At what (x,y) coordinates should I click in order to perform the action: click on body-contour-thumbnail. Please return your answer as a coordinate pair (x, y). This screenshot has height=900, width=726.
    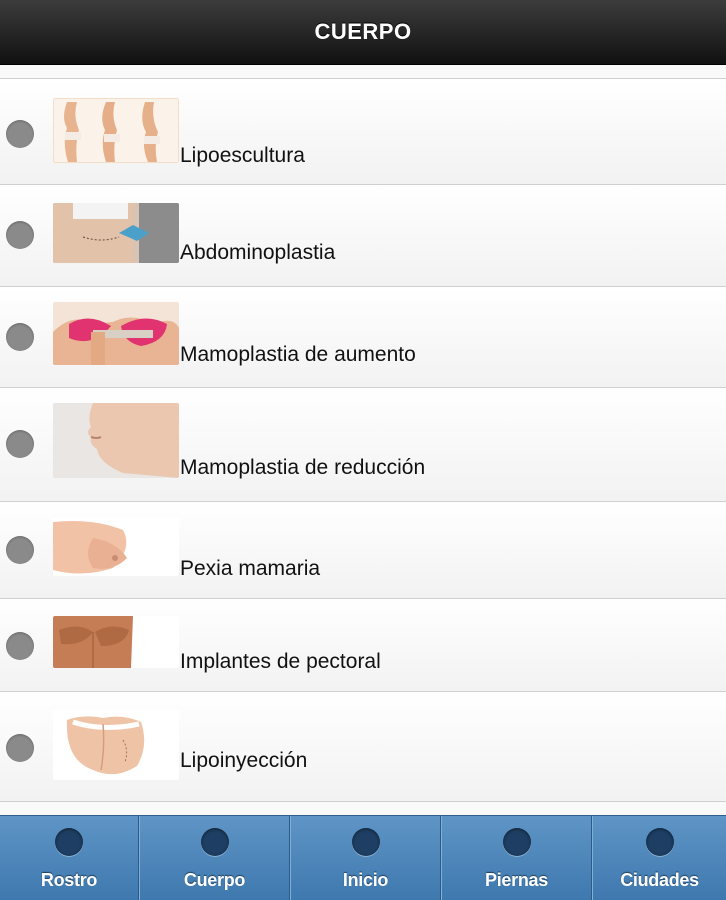
    Looking at the image, I should click on (116, 130).